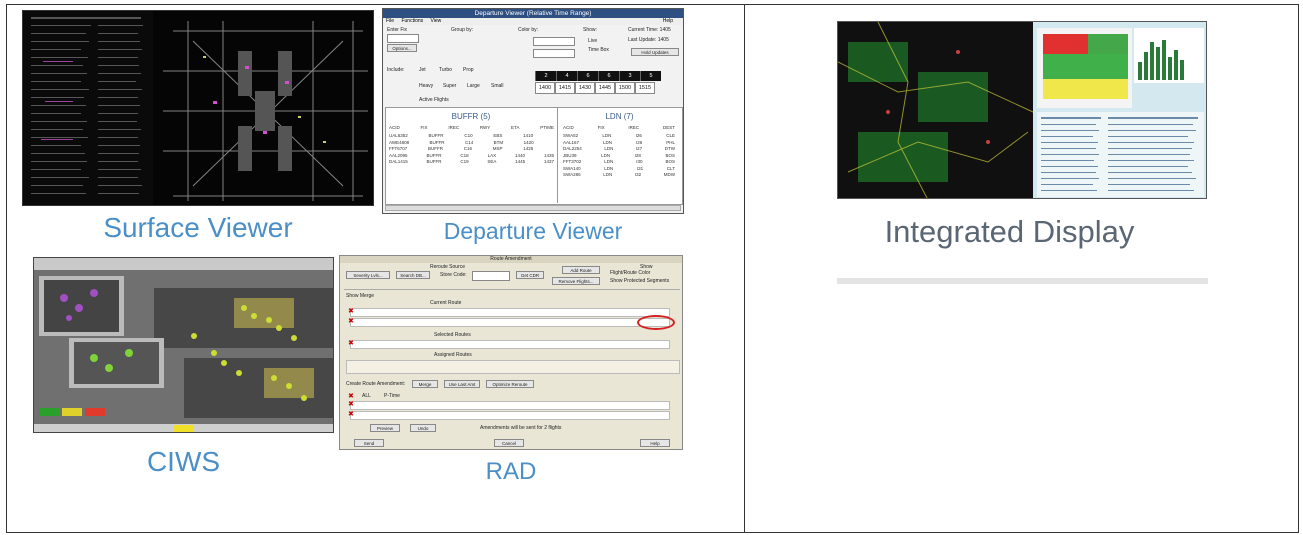 The height and width of the screenshot is (535, 1303). I want to click on include-jet: Jet, so click(422, 70).